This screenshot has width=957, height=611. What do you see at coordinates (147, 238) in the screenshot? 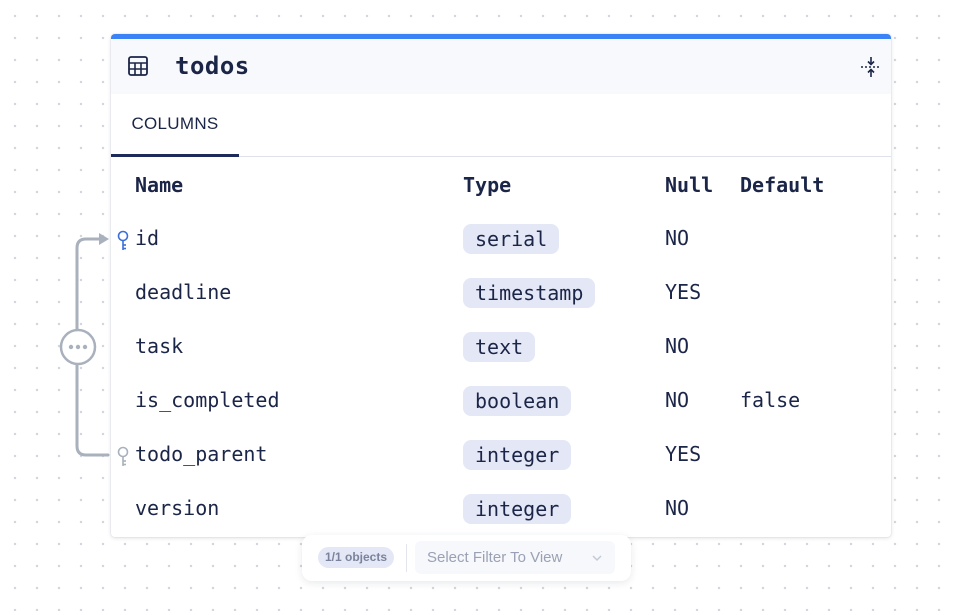
I see `column-name: id` at bounding box center [147, 238].